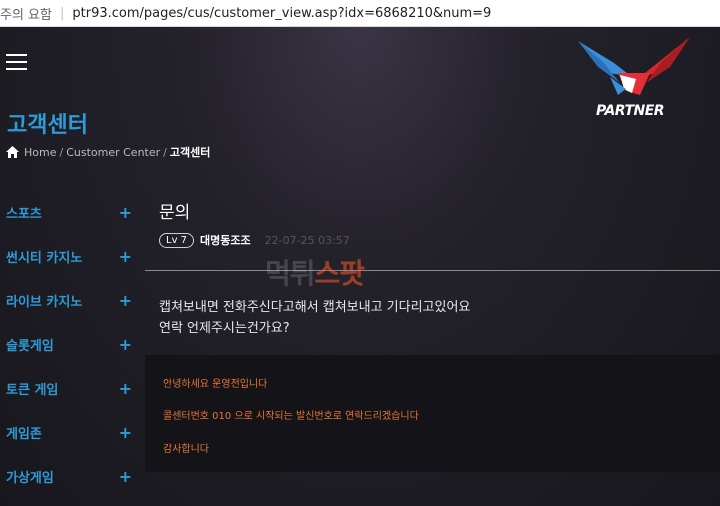 The height and width of the screenshot is (506, 720). I want to click on sidebar-item-game-zone: 게임존 +, so click(70, 432).